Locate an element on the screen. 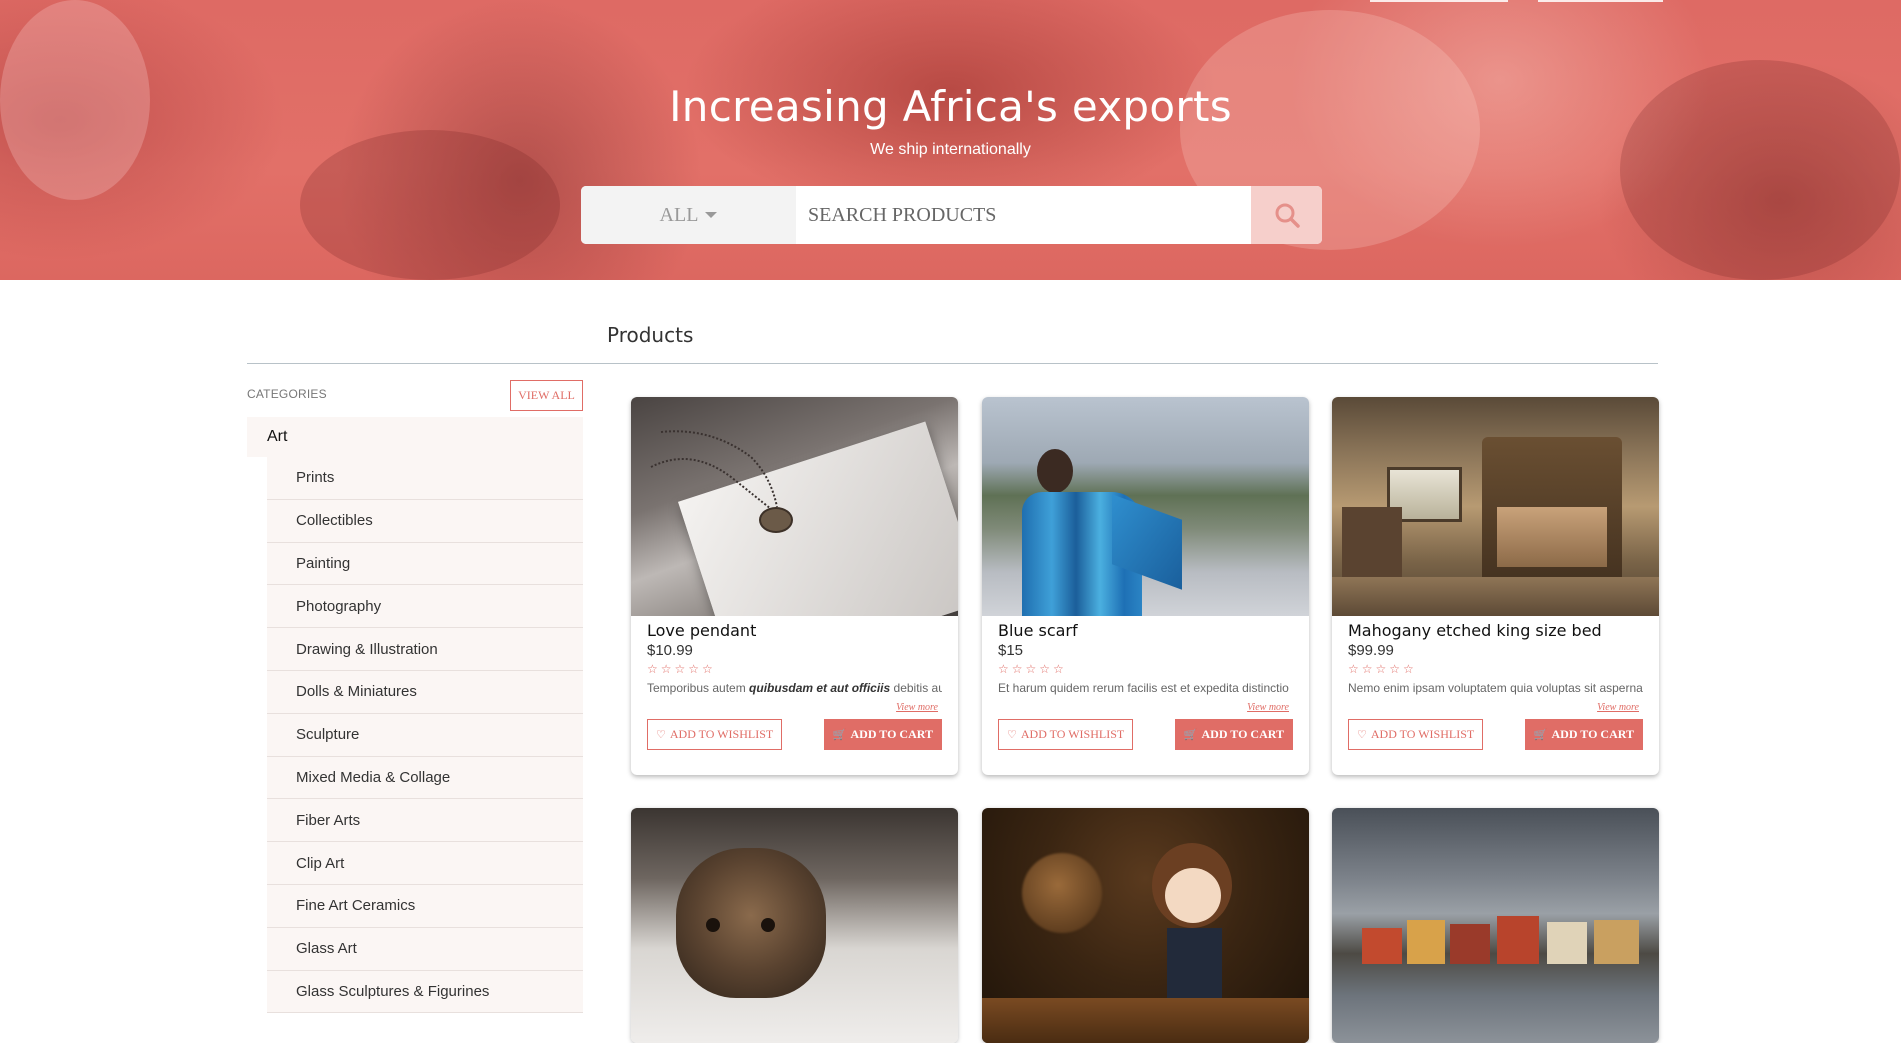  product-title: Love pendant is located at coordinates (794, 631).